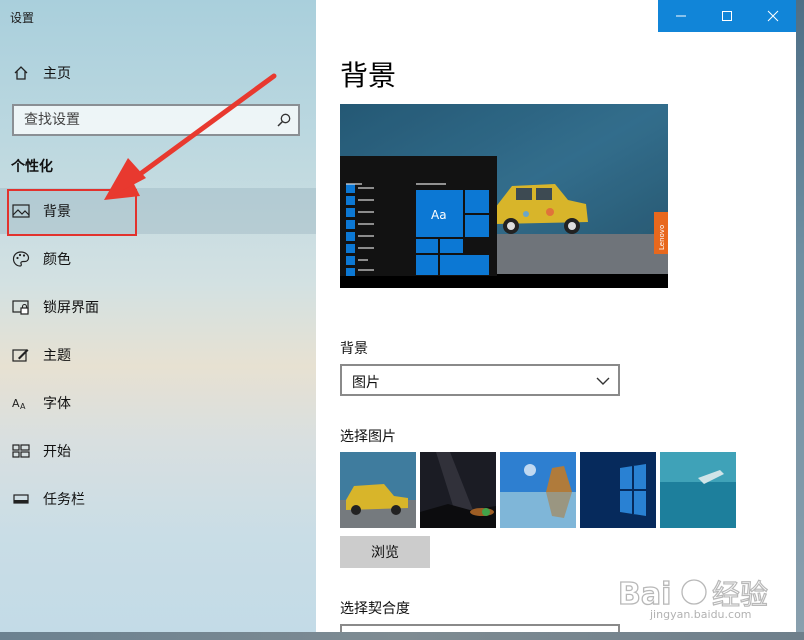  What do you see at coordinates (158, 307) in the screenshot?
I see `sidebar-item-lock-screen: 锁屏界面` at bounding box center [158, 307].